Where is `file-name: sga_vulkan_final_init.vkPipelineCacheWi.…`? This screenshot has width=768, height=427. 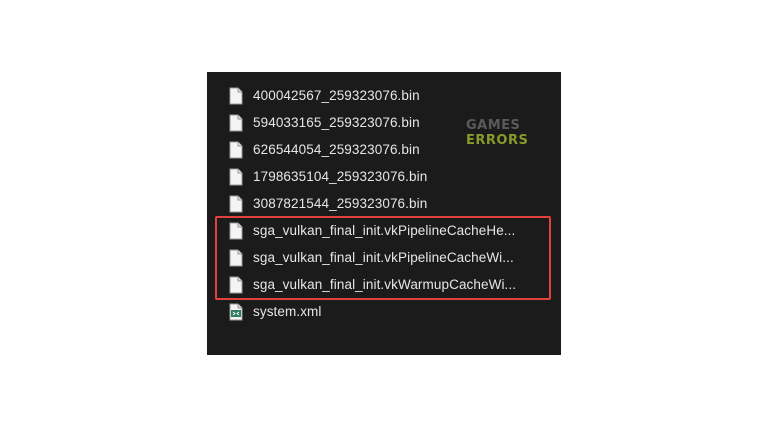 file-name: sga_vulkan_final_init.vkPipelineCacheWi.… is located at coordinates (383, 257).